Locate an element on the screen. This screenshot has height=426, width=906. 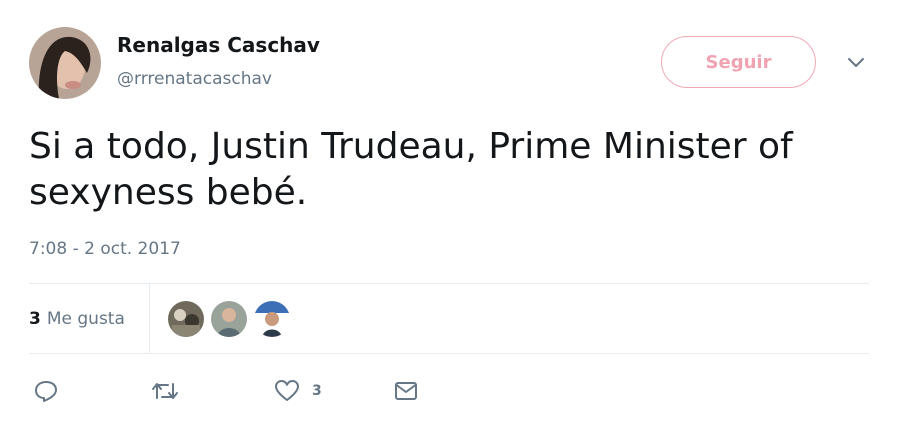
envelope-icon is located at coordinates (406, 391).